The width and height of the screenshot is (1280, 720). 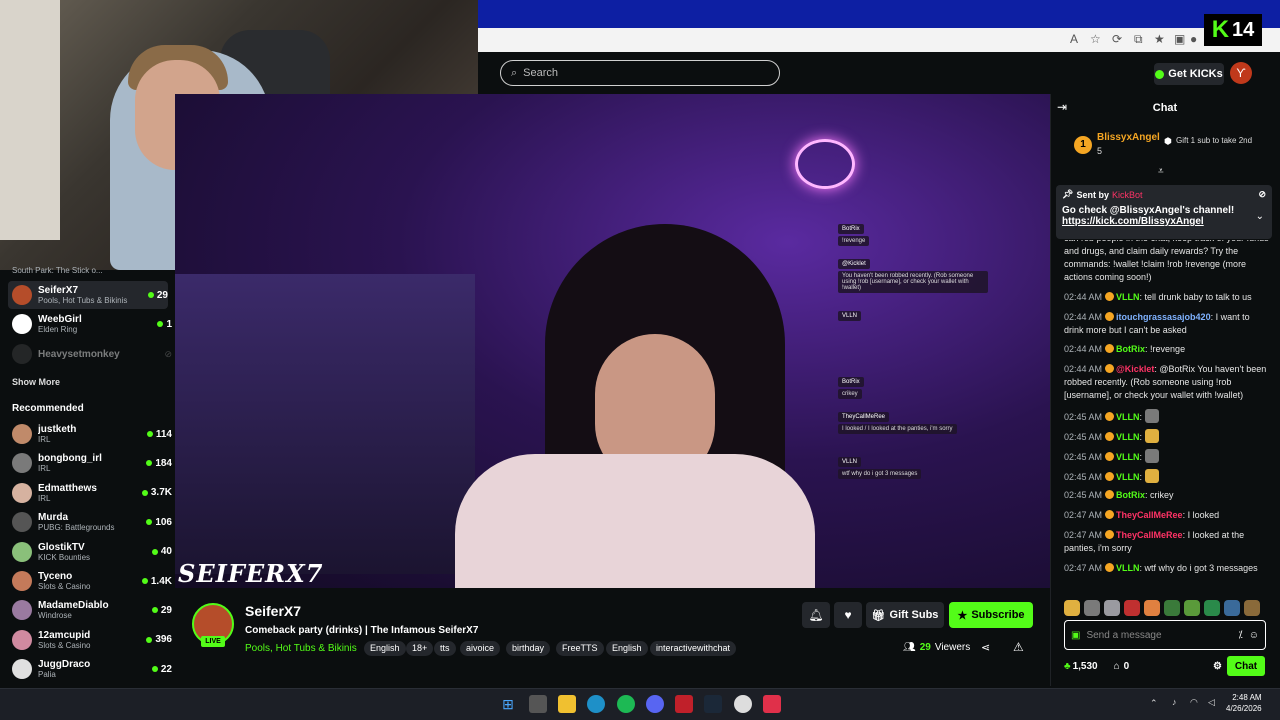 I want to click on windows-start-icon: ⊞, so click(x=508, y=704).